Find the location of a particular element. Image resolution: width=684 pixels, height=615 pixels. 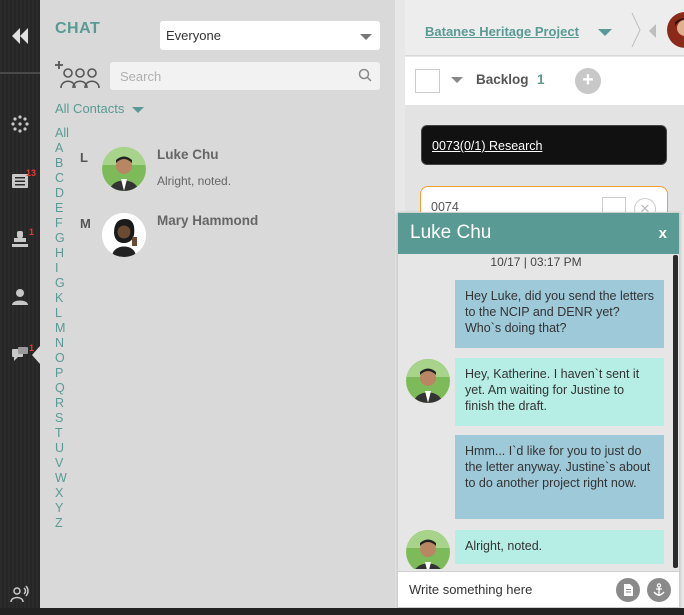

message-bubble-incoming: Alright, noted. is located at coordinates (559, 547).